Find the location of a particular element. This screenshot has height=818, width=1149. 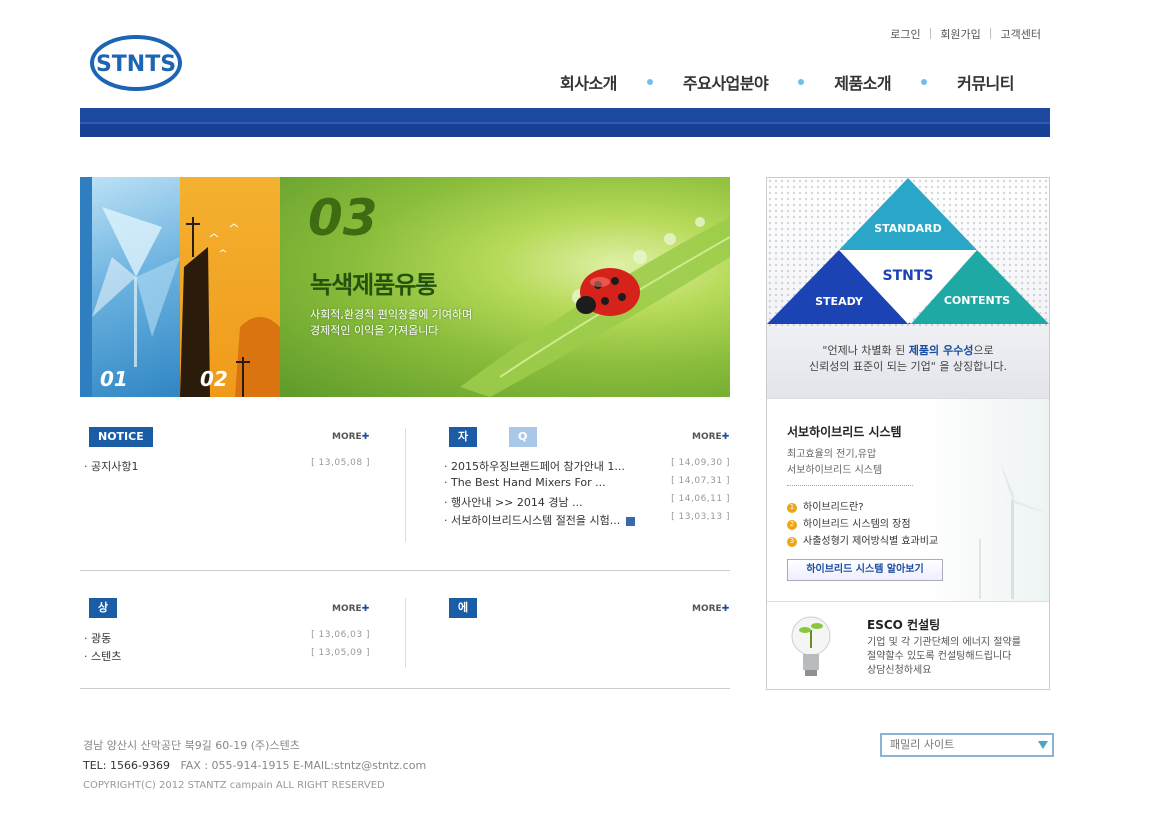

nav-products: 제품소개 is located at coordinates (862, 82).